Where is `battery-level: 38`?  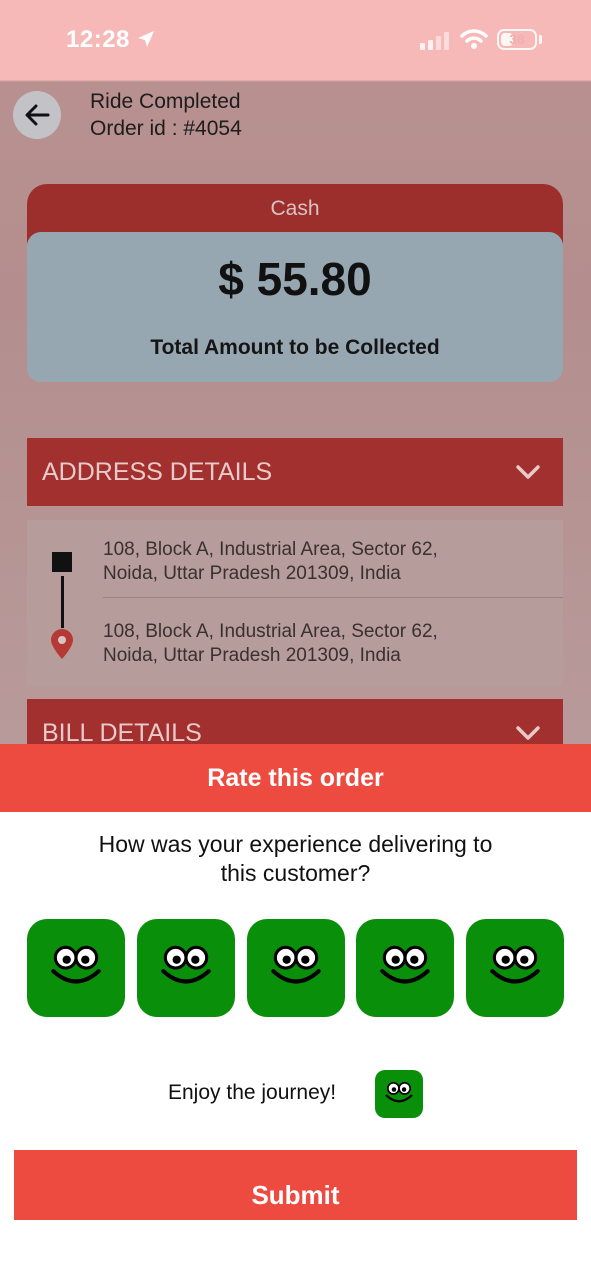
battery-level: 38 is located at coordinates (517, 39).